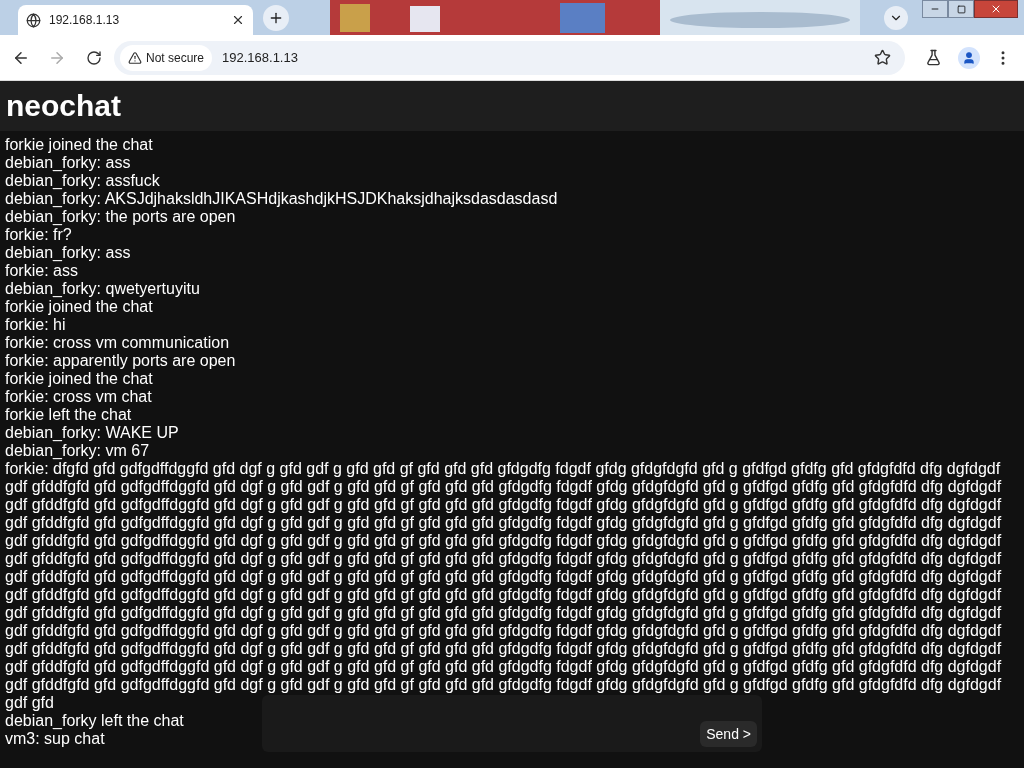 The height and width of the screenshot is (768, 1024). What do you see at coordinates (728, 734) in the screenshot?
I see `send-button: Send >` at bounding box center [728, 734].